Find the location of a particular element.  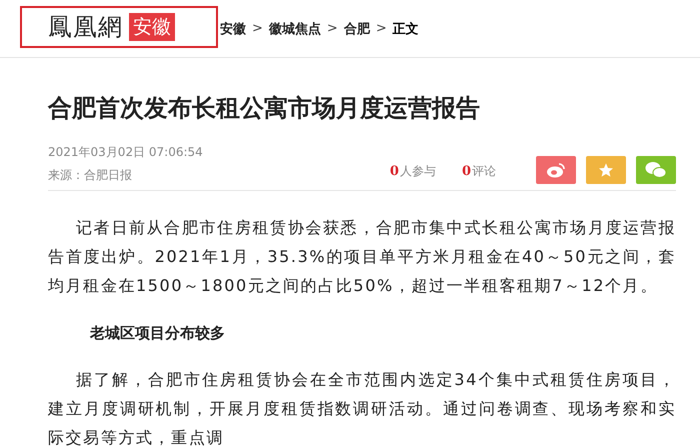

weibo-icon is located at coordinates (556, 170).